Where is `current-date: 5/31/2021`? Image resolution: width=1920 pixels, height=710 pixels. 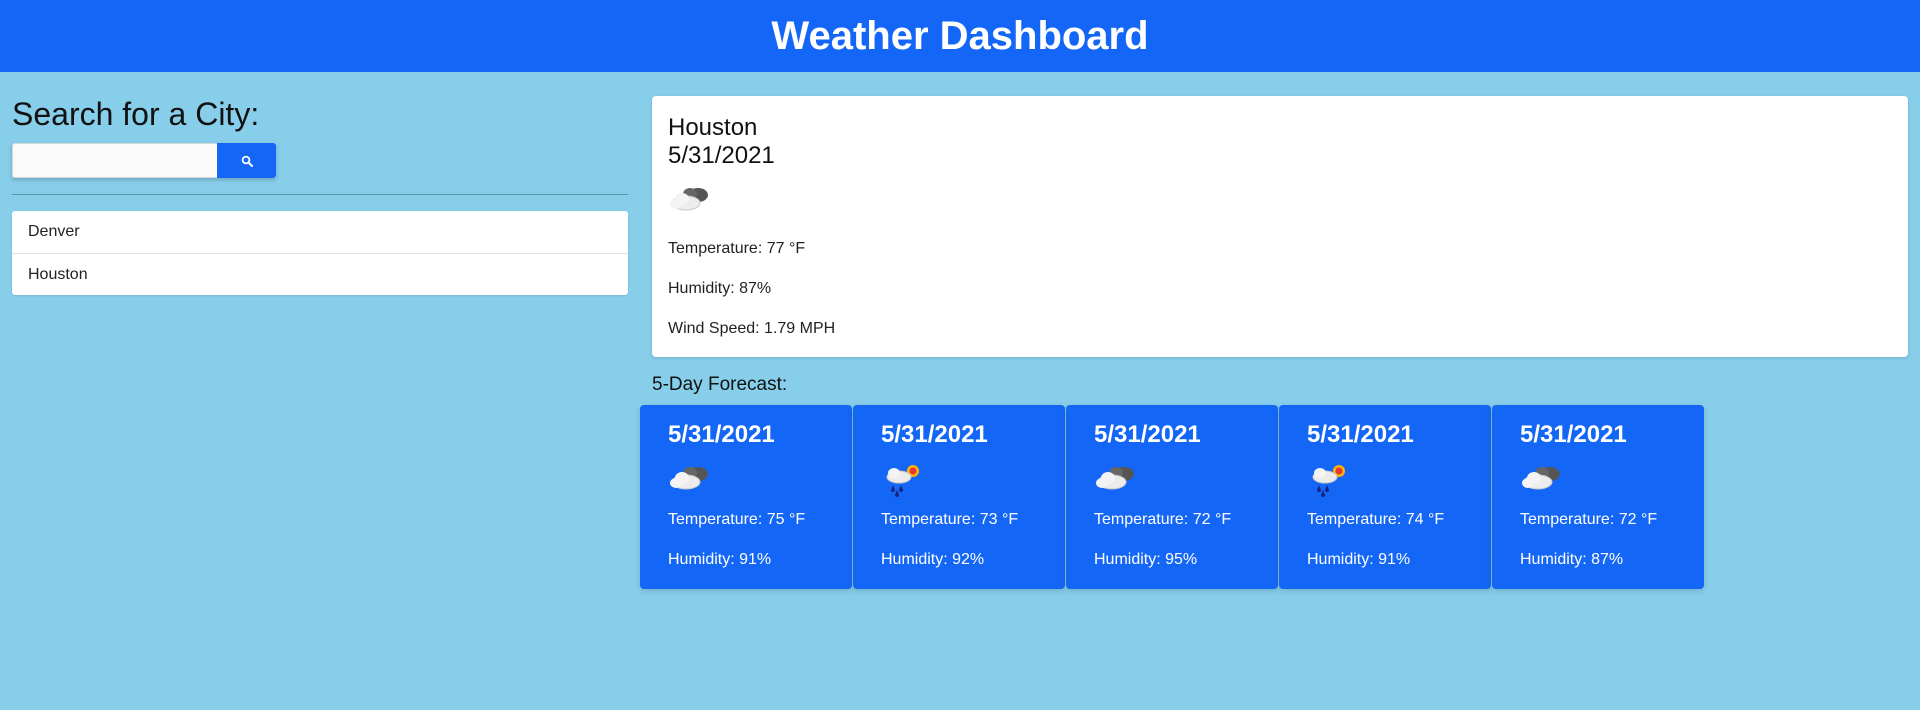
current-date: 5/31/2021 is located at coordinates (721, 155).